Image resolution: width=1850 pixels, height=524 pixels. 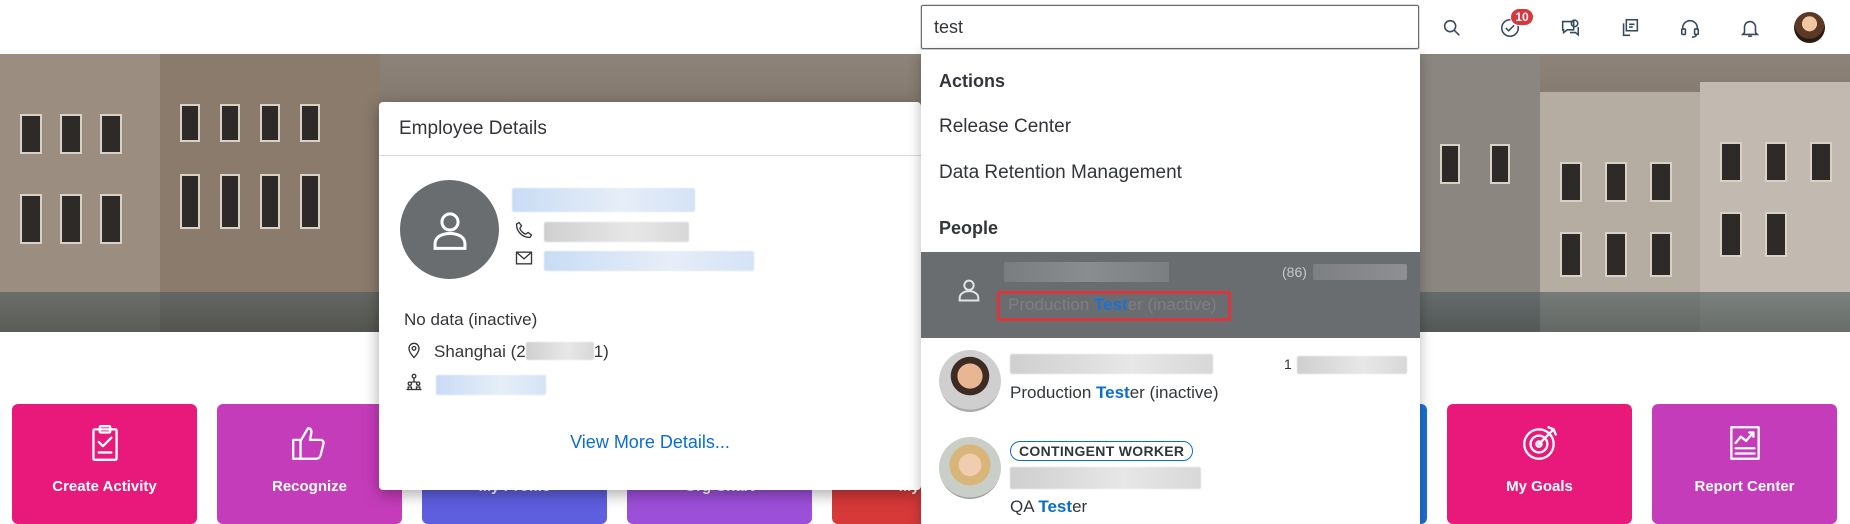 I want to click on clipboard-check-icon, so click(x=105, y=443).